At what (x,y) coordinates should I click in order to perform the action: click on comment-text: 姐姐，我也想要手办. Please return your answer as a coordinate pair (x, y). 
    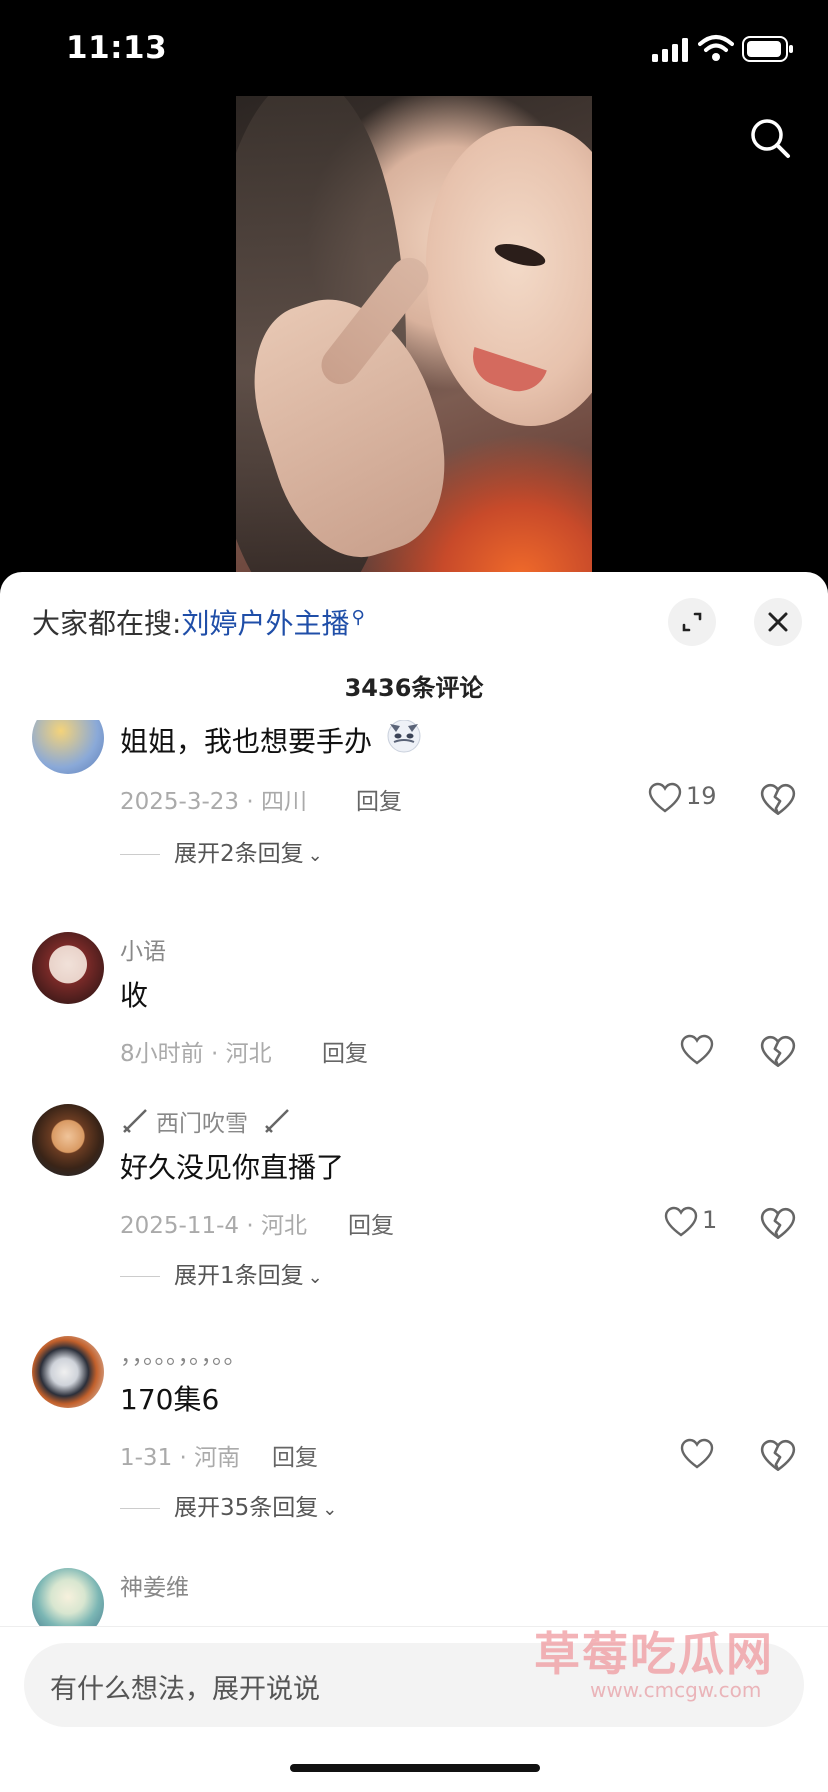
    Looking at the image, I should click on (246, 741).